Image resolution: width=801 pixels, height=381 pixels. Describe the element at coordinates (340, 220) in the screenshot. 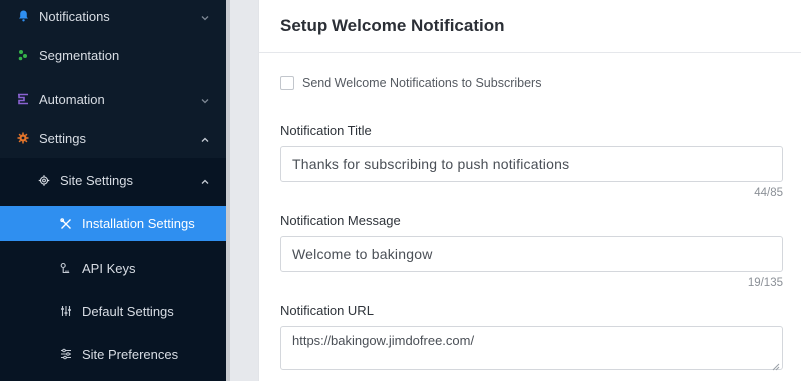

I see `notification-message-label: Notification Message` at that location.